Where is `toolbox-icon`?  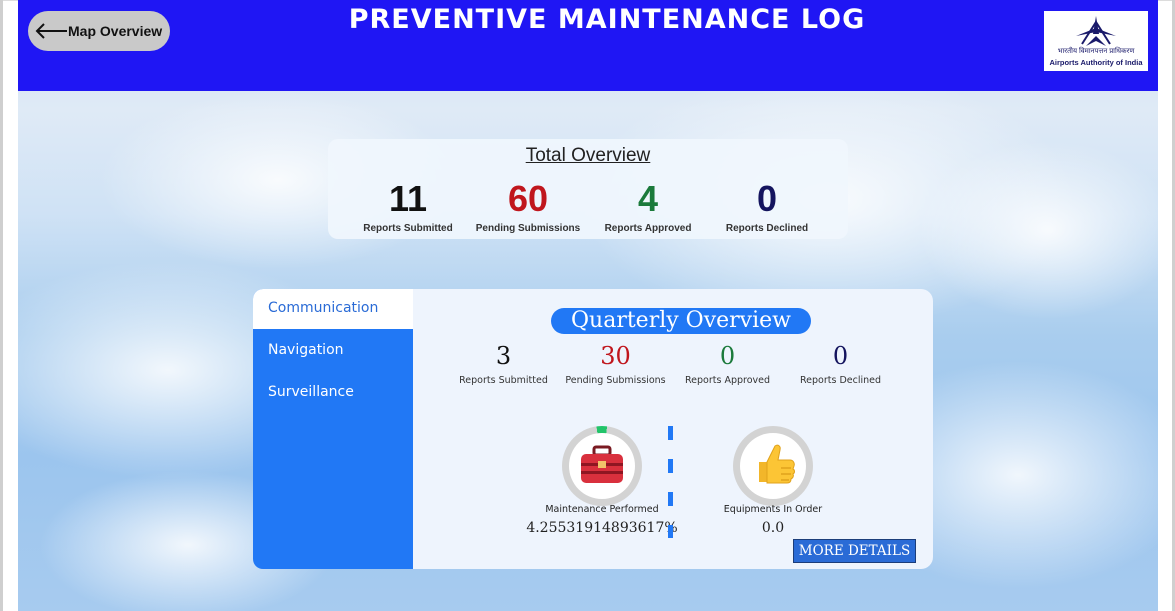
toolbox-icon is located at coordinates (602, 464).